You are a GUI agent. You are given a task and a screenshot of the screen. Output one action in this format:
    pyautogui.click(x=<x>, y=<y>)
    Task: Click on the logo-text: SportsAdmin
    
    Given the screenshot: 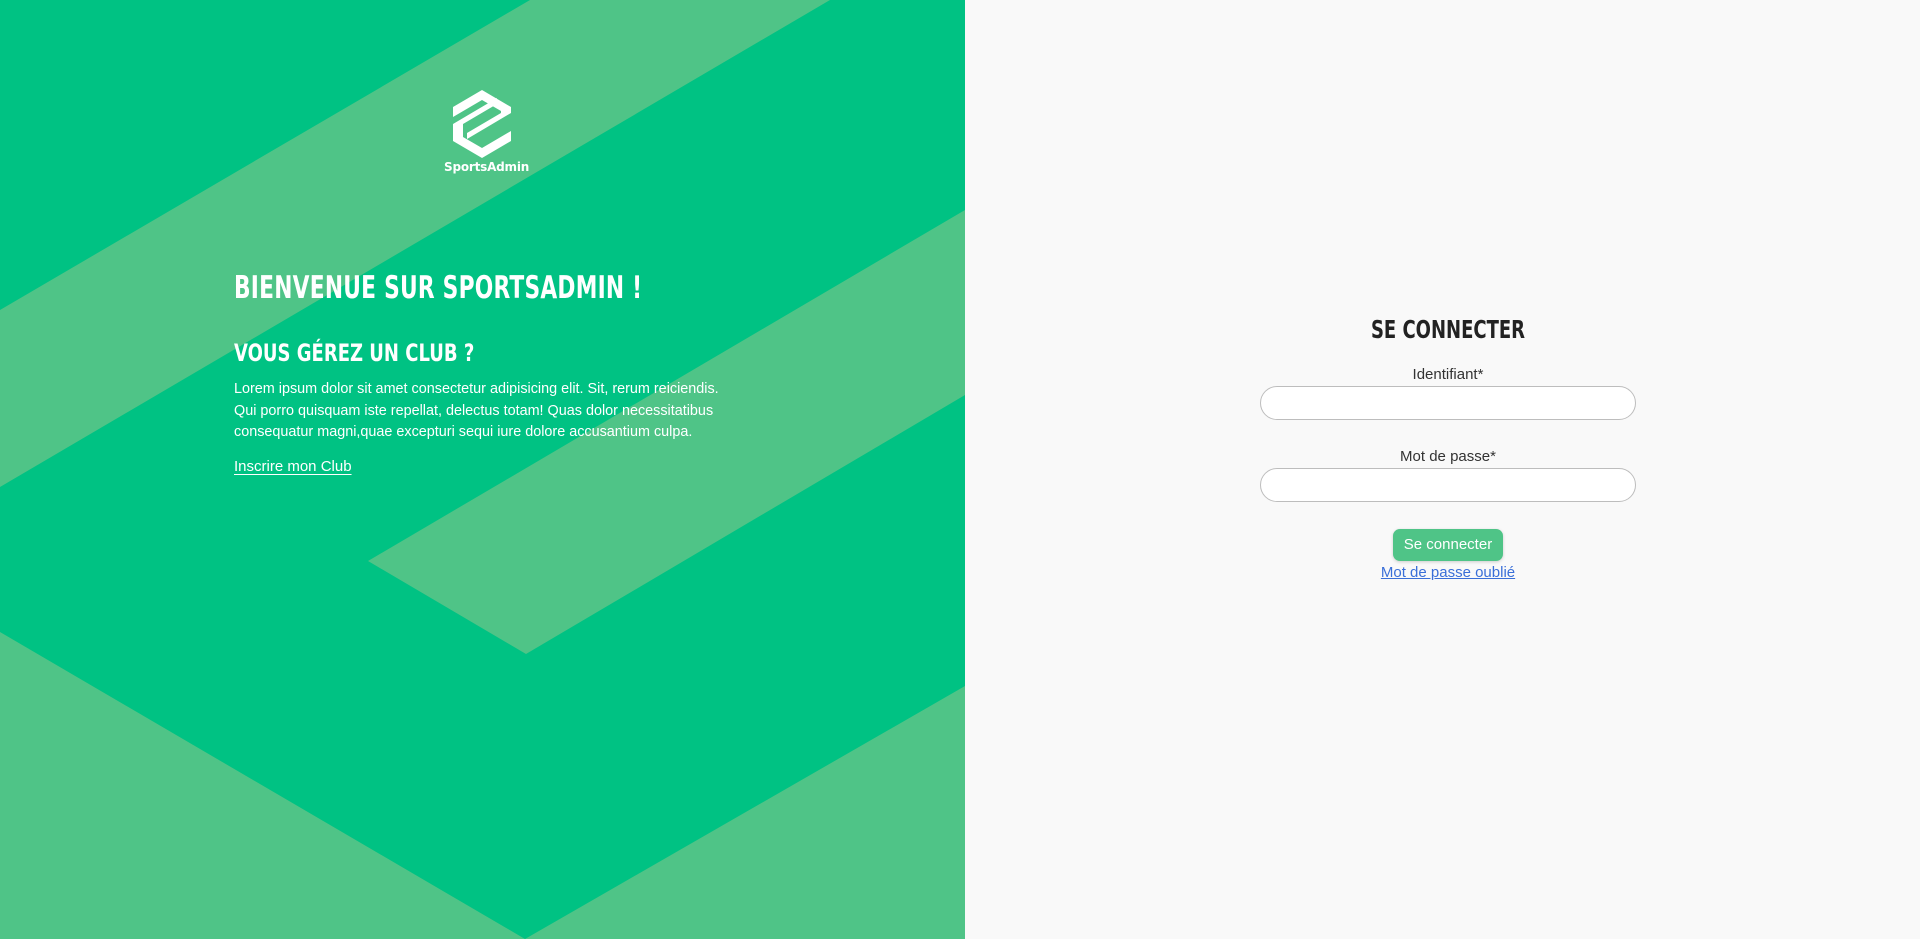 What is the action you would take?
    pyautogui.click(x=487, y=167)
    